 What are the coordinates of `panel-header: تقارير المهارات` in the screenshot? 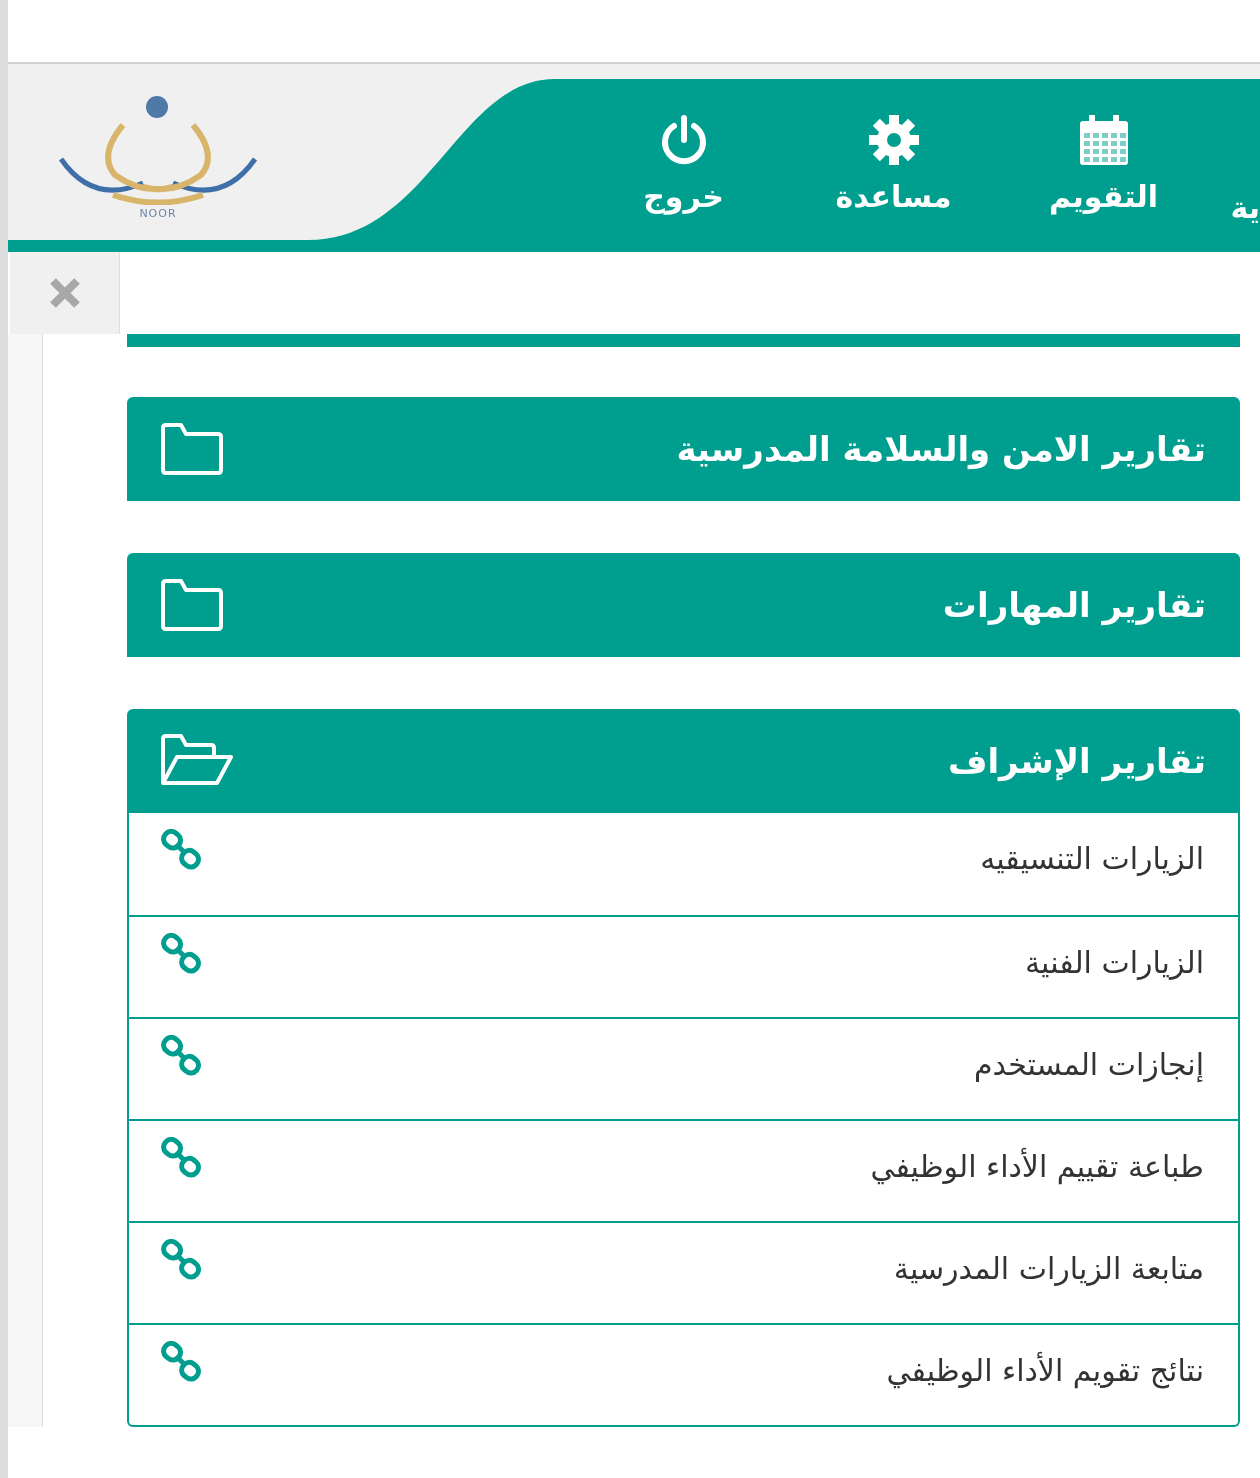 It's located at (683, 605).